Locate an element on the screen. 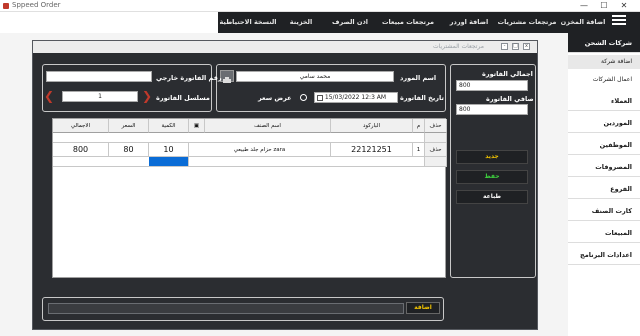  maximize-button: ☐ is located at coordinates (604, 6).